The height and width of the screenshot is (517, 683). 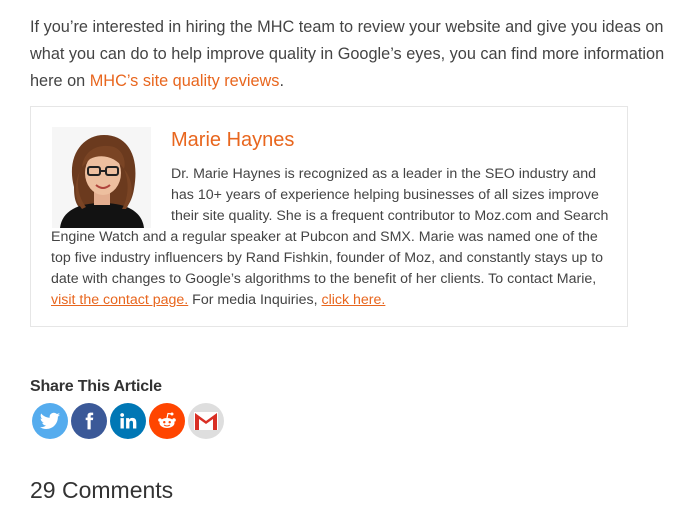 I want to click on linkedin-icon, so click(x=128, y=421).